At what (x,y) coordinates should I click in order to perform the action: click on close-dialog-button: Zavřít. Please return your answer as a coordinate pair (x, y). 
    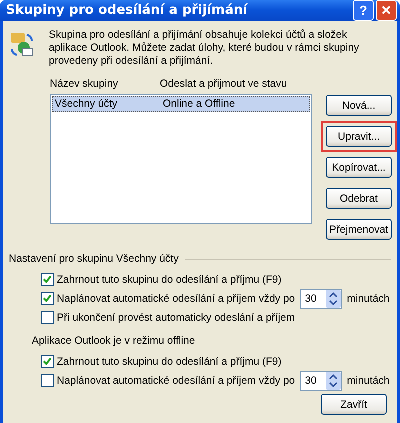
    Looking at the image, I should click on (354, 404).